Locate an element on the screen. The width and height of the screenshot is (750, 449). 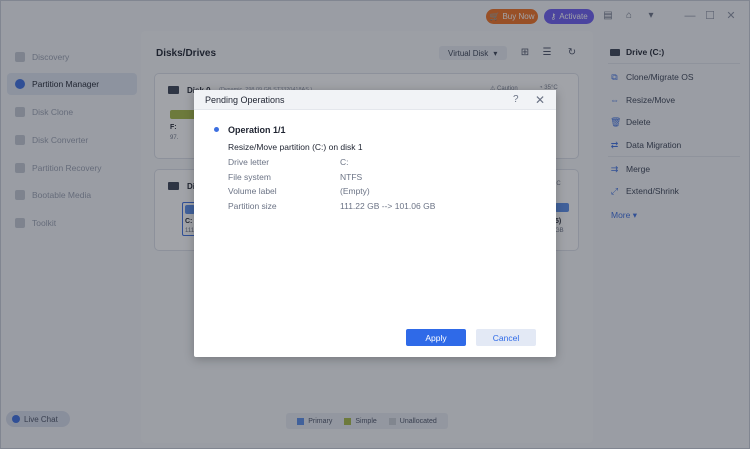
operation-title: Operation 1/1 is located at coordinates (257, 130).